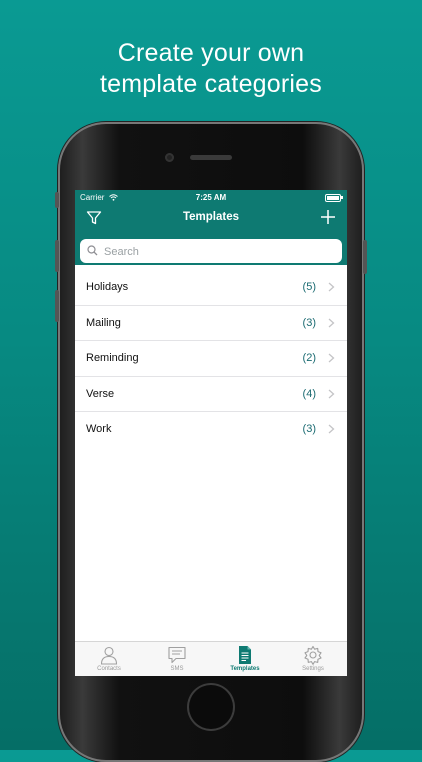 This screenshot has height=762, width=422. What do you see at coordinates (100, 393) in the screenshot?
I see `category-name: Verse` at bounding box center [100, 393].